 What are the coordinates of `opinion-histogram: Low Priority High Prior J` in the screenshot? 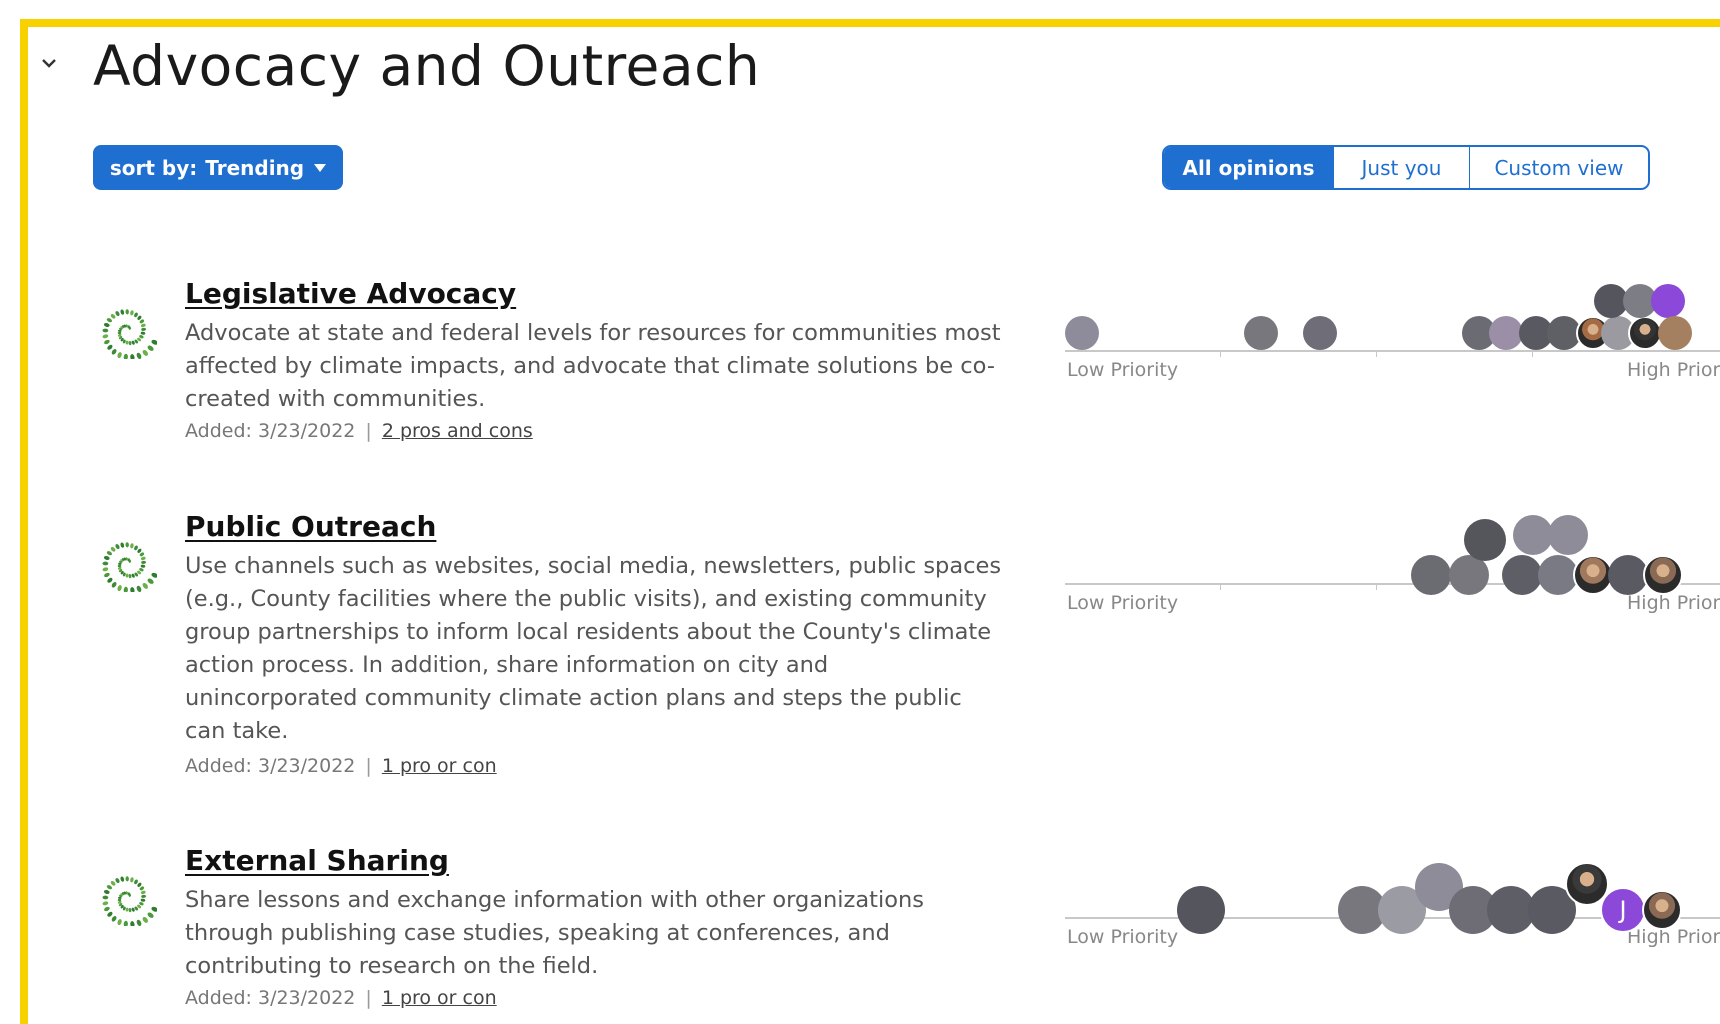 It's located at (1392, 890).